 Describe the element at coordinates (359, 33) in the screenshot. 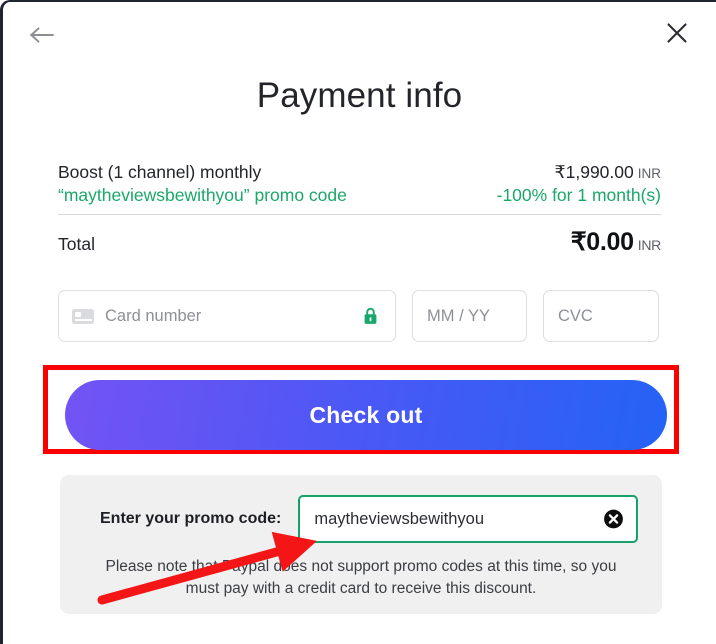

I see `modal-topbar` at that location.